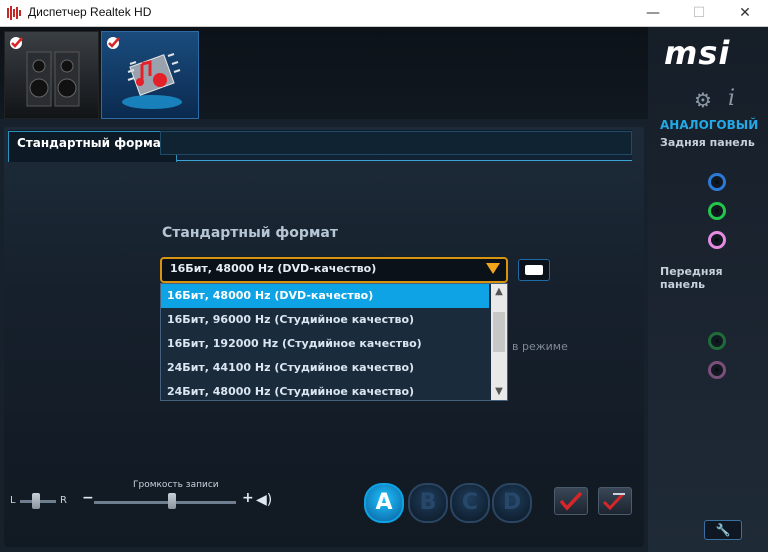 This screenshot has width=768, height=552. Describe the element at coordinates (499, 292) in the screenshot. I see `scroll-up-icon: ▲` at that location.